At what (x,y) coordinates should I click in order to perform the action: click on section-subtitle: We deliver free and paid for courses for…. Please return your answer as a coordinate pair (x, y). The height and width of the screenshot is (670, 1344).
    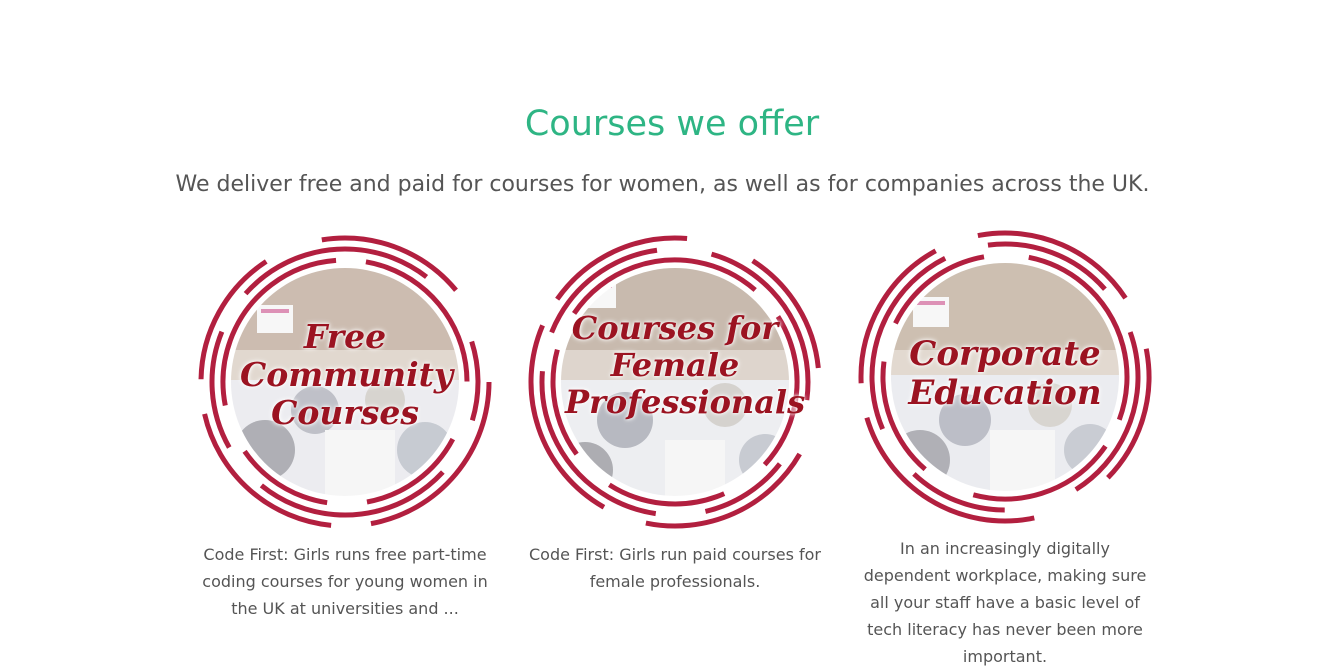
    Looking at the image, I should click on (662, 184).